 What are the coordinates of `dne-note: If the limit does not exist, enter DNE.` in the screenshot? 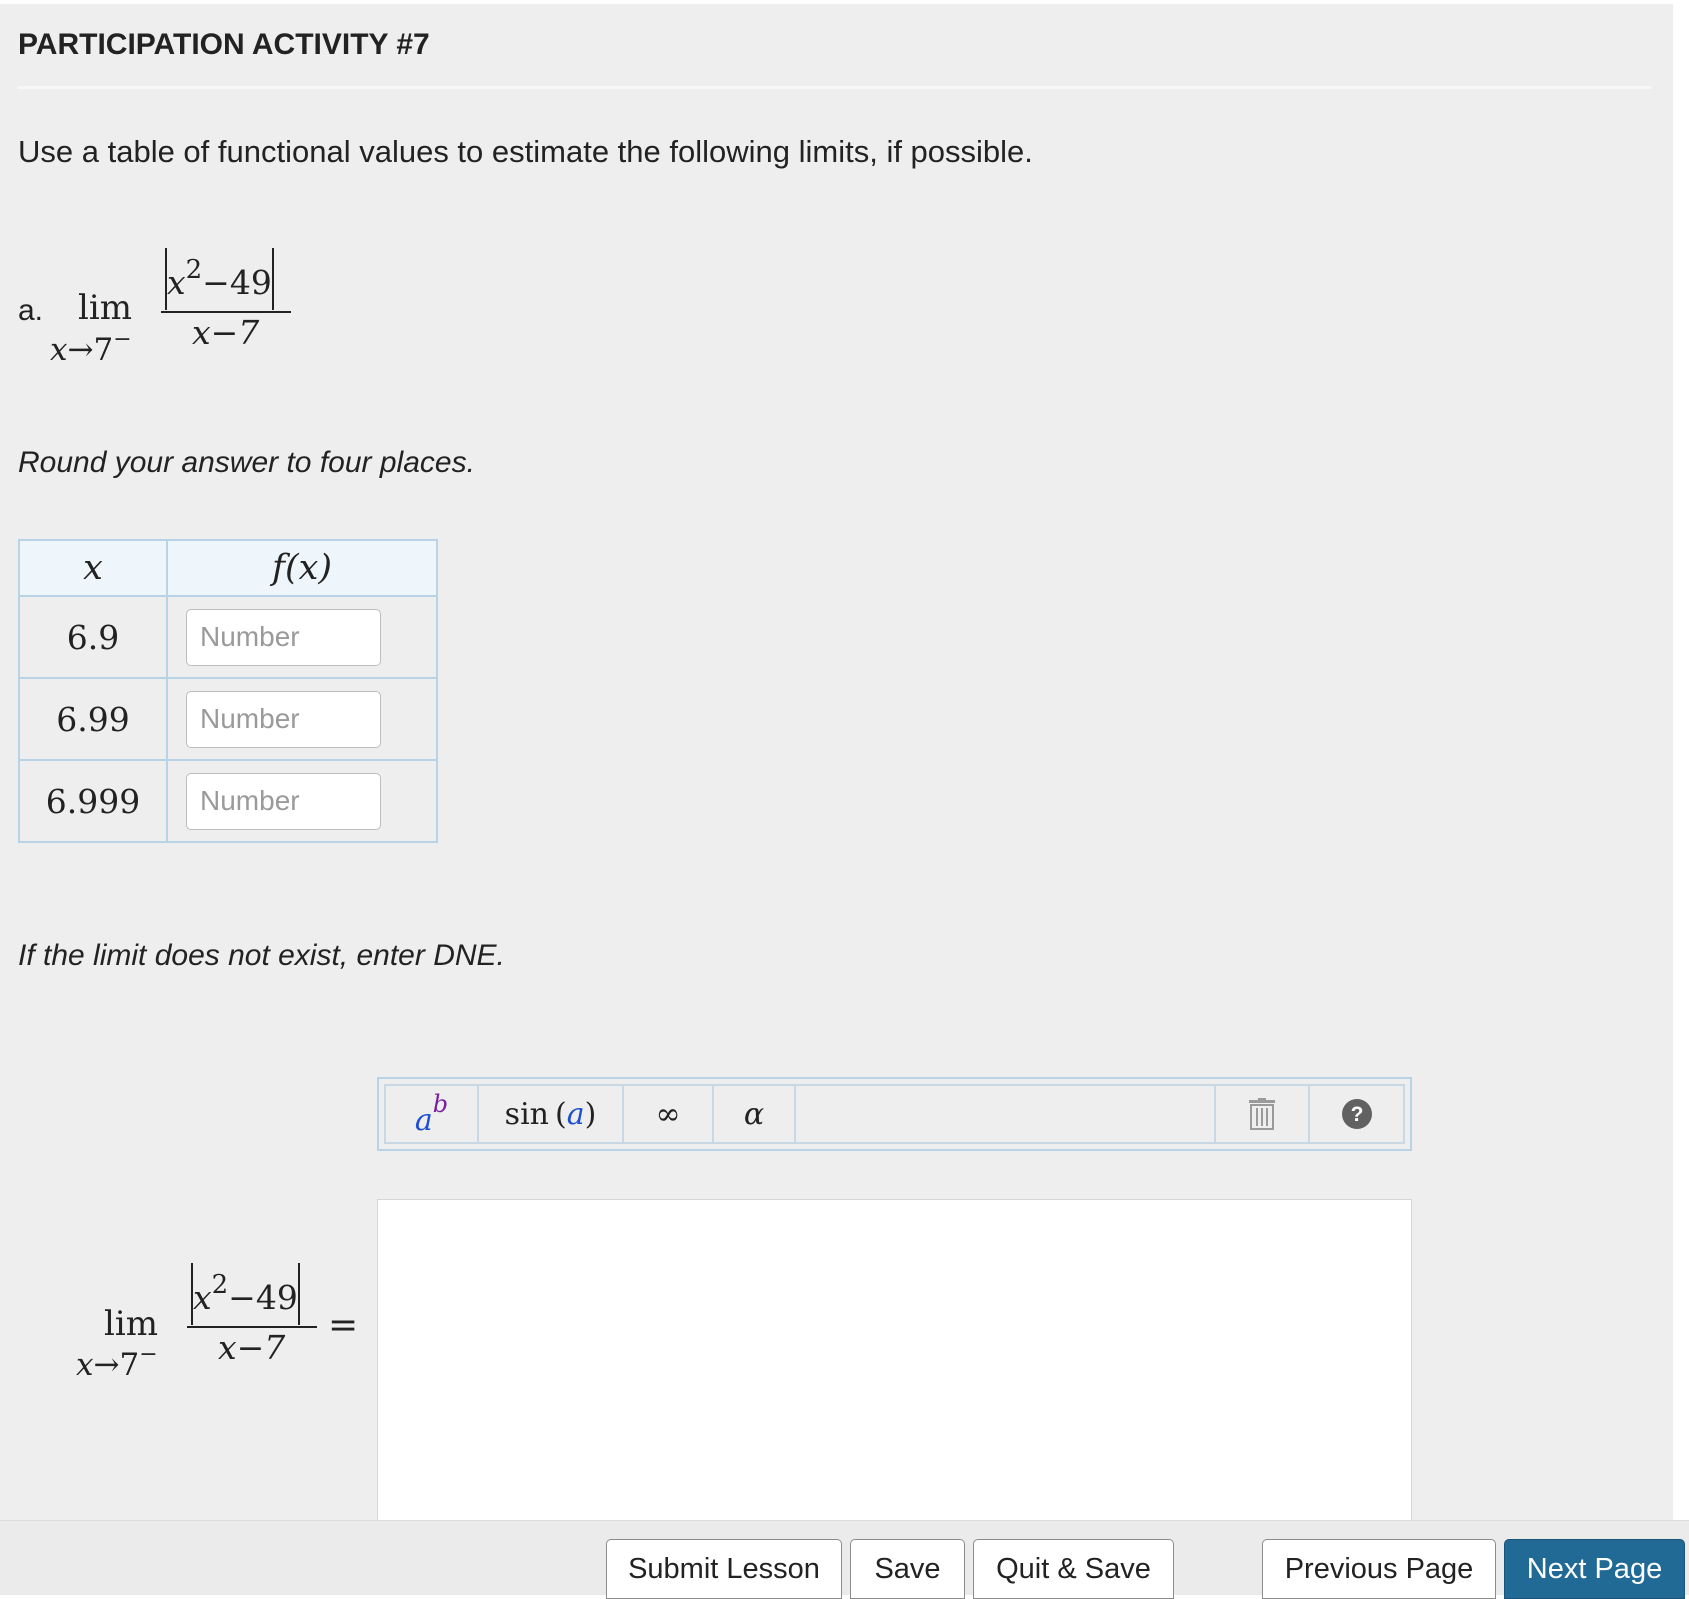 It's located at (261, 955).